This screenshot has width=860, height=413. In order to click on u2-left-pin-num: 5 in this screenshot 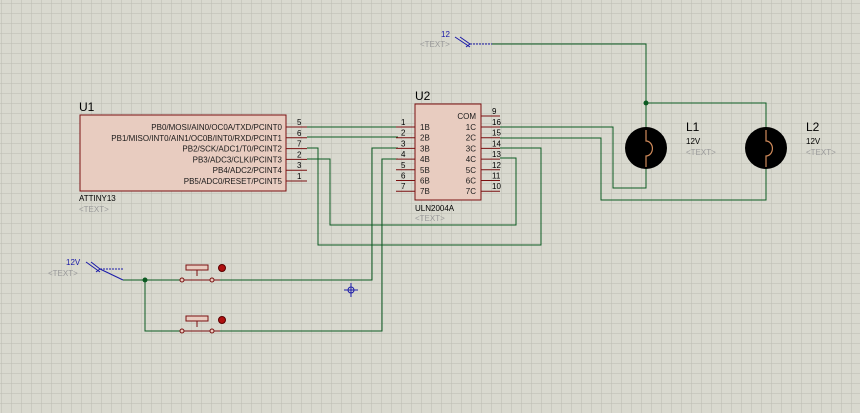, I will do `click(403, 165)`.